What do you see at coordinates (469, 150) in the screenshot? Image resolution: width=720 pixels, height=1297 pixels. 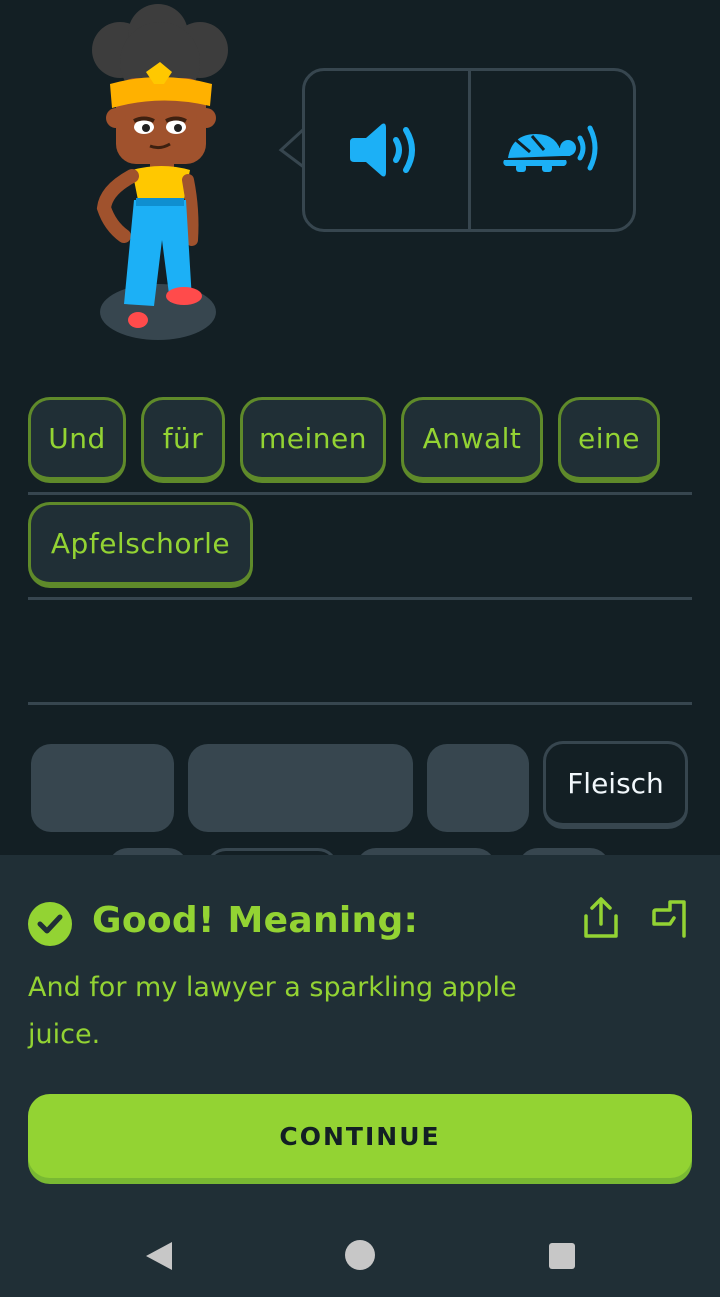 I see `speech-bubble` at bounding box center [469, 150].